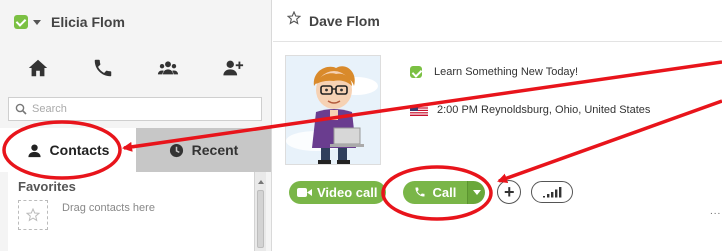 The image size is (722, 251). What do you see at coordinates (176, 150) in the screenshot?
I see `clock-icon` at bounding box center [176, 150].